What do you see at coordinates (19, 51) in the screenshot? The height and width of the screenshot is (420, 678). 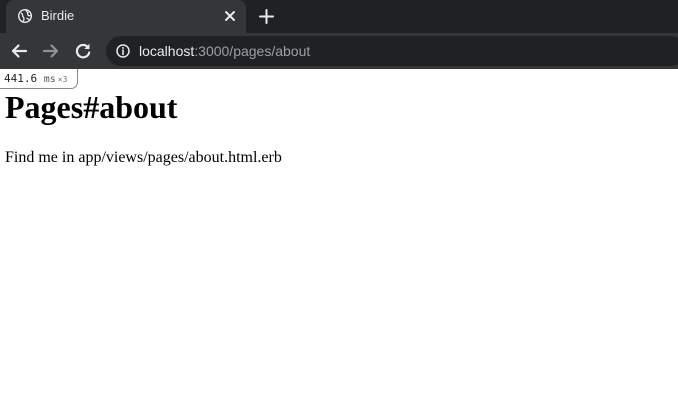 I see `back-arrow-icon` at bounding box center [19, 51].